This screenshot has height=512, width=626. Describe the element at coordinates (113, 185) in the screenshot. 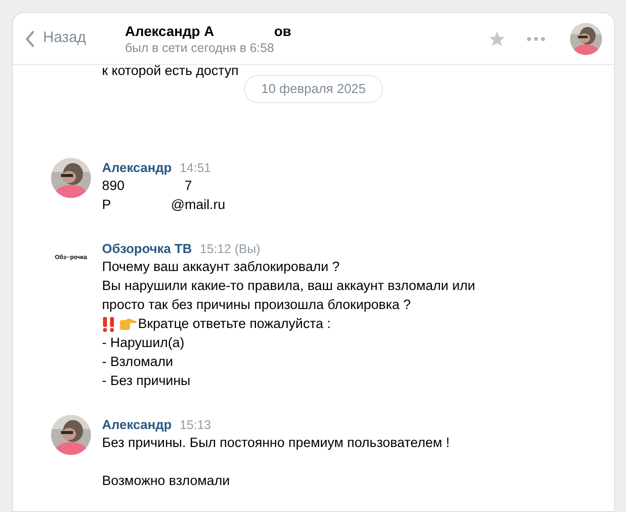

I see `message-text: 890` at that location.